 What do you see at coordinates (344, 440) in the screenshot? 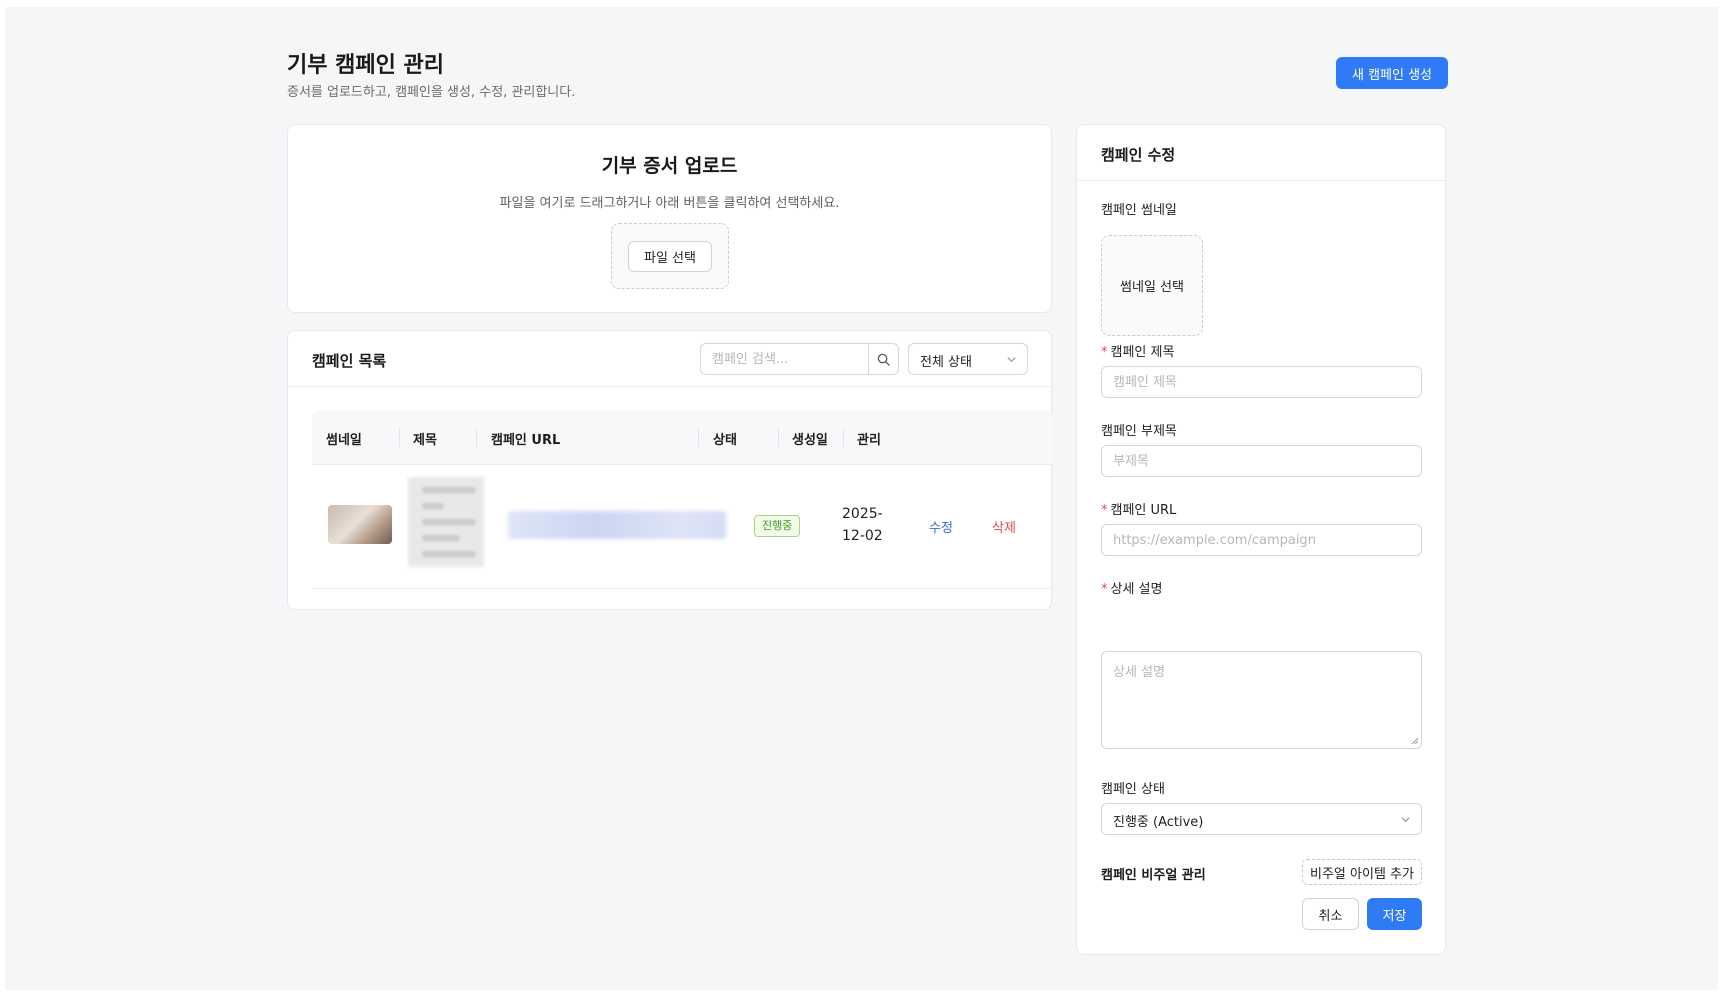
I see `column-header-thumbnail: 썸네일` at bounding box center [344, 440].